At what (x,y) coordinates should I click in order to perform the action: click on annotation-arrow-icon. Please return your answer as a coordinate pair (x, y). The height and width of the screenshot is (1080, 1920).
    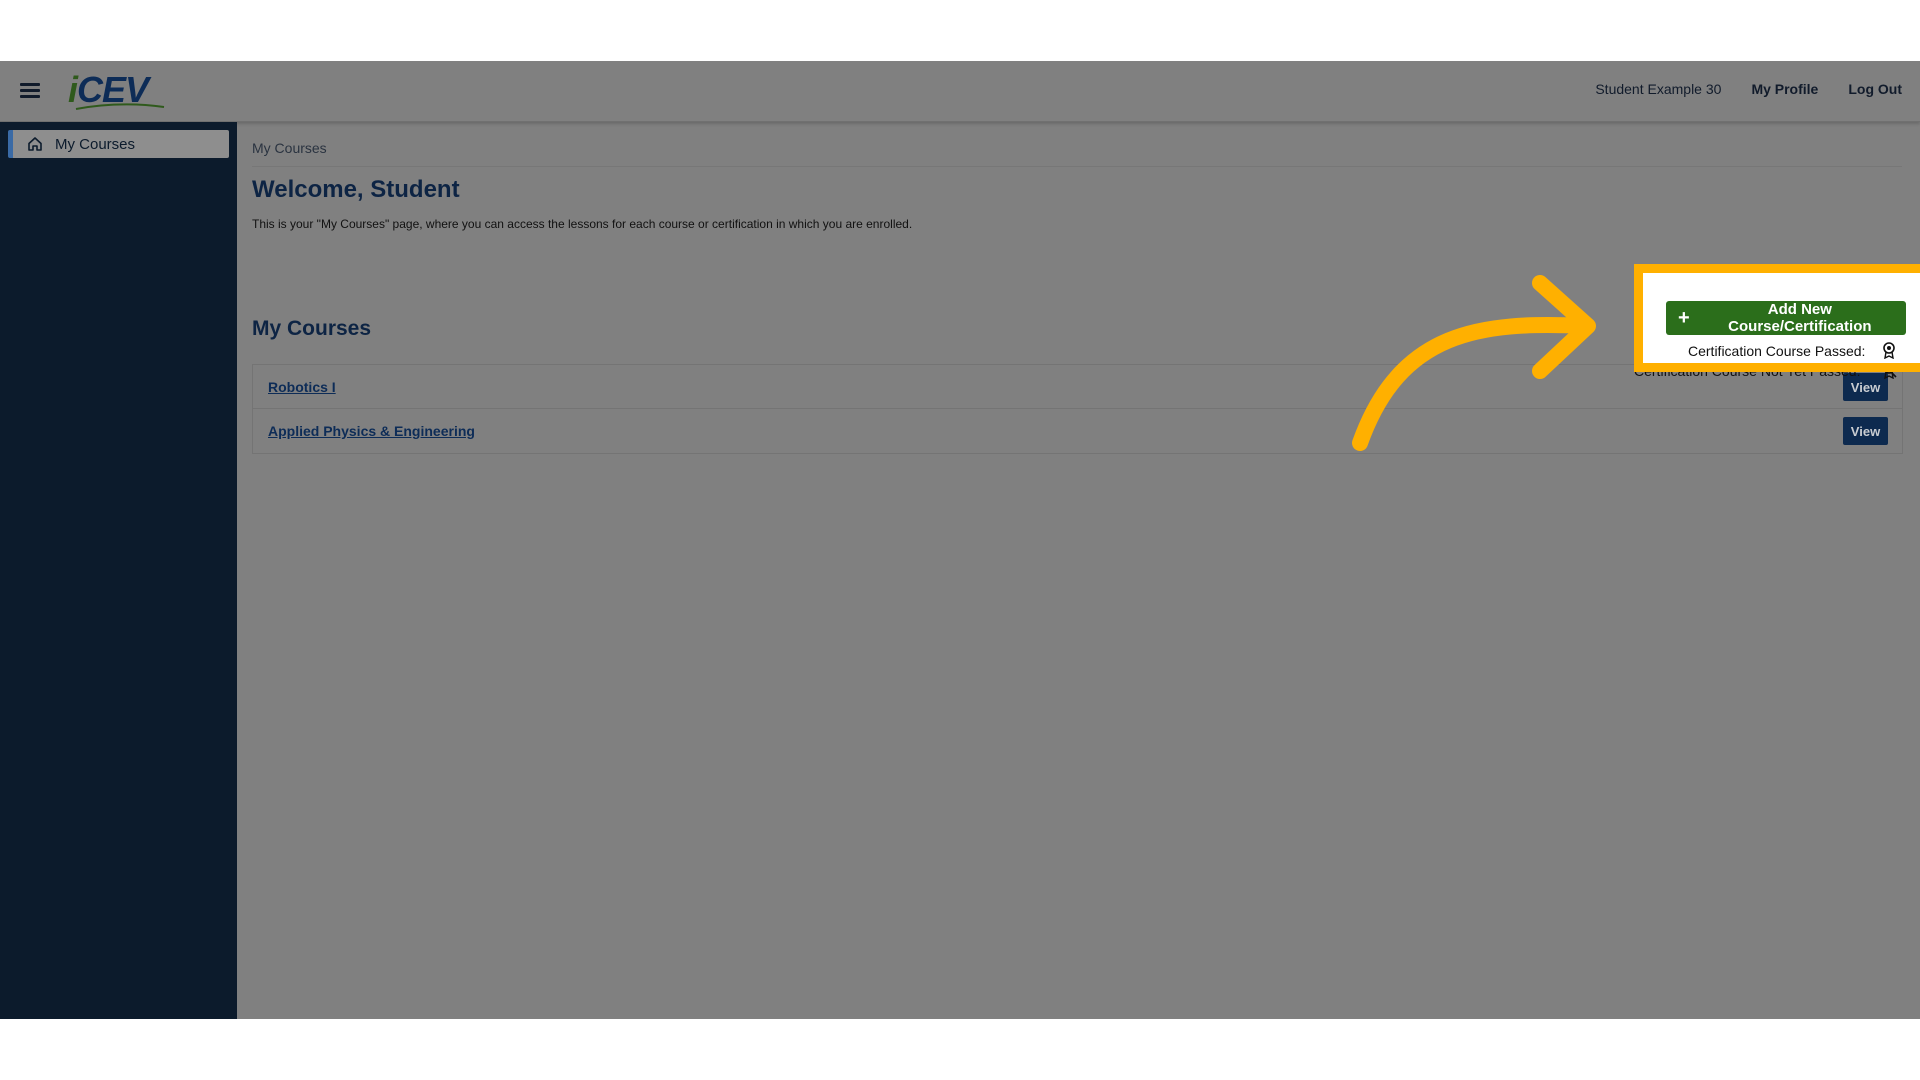
    Looking at the image, I should click on (1474, 363).